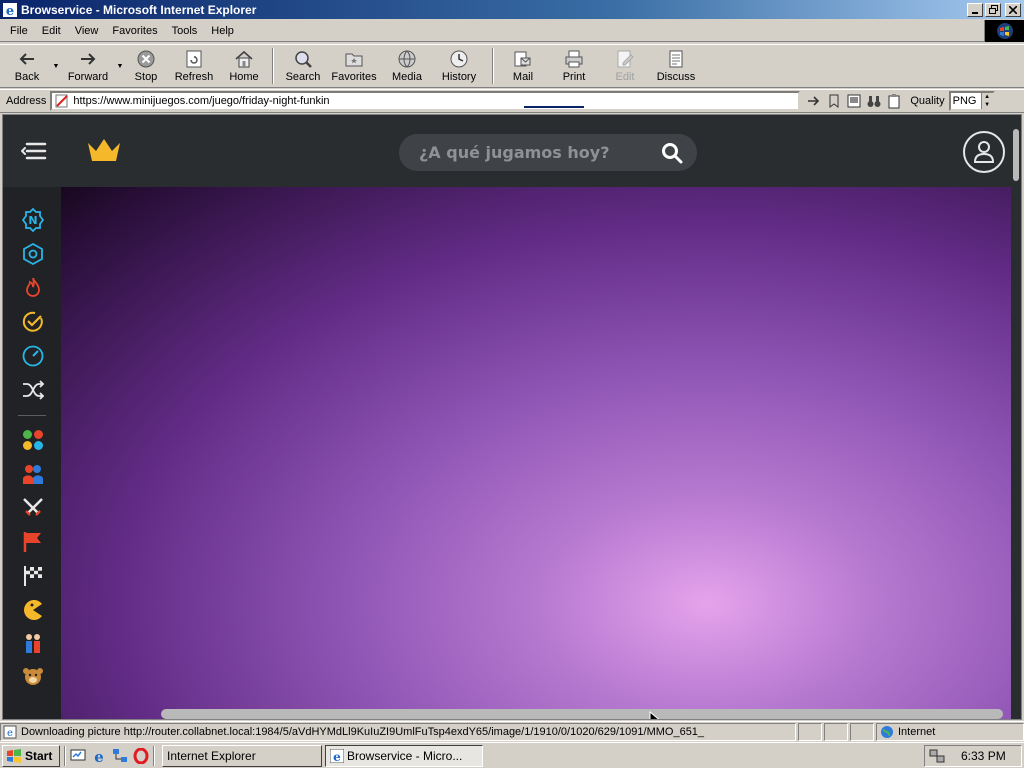 This screenshot has width=1024, height=768. What do you see at coordinates (1013, 9) in the screenshot?
I see `close-button` at bounding box center [1013, 9].